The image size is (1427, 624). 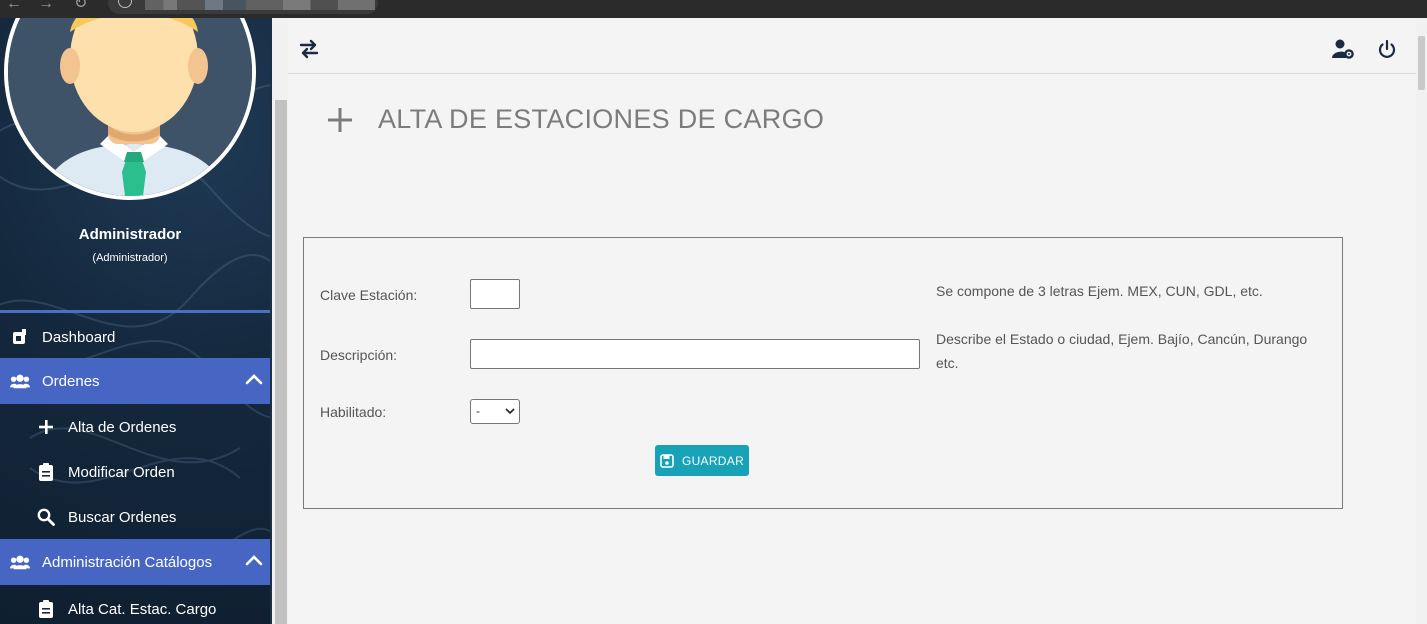 I want to click on clave-estacion-label: Clave Estación:, so click(x=369, y=295).